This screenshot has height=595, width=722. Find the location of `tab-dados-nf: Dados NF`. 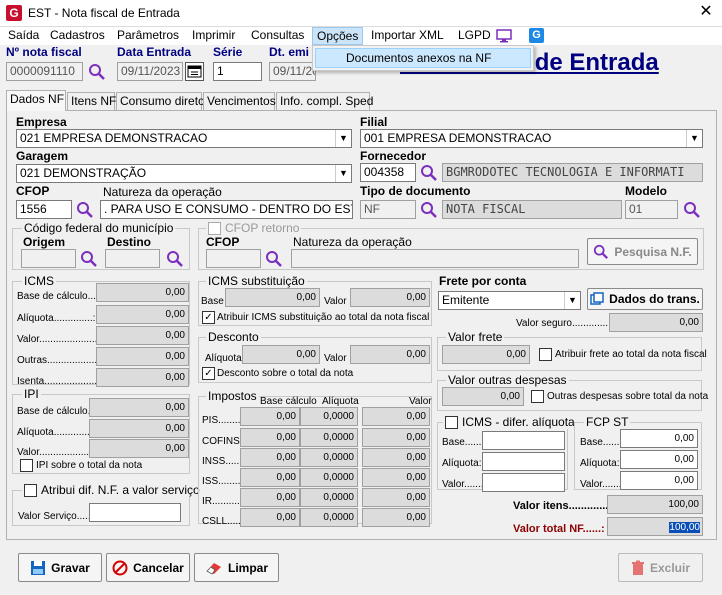

tab-dados-nf: Dados NF is located at coordinates (36, 100).